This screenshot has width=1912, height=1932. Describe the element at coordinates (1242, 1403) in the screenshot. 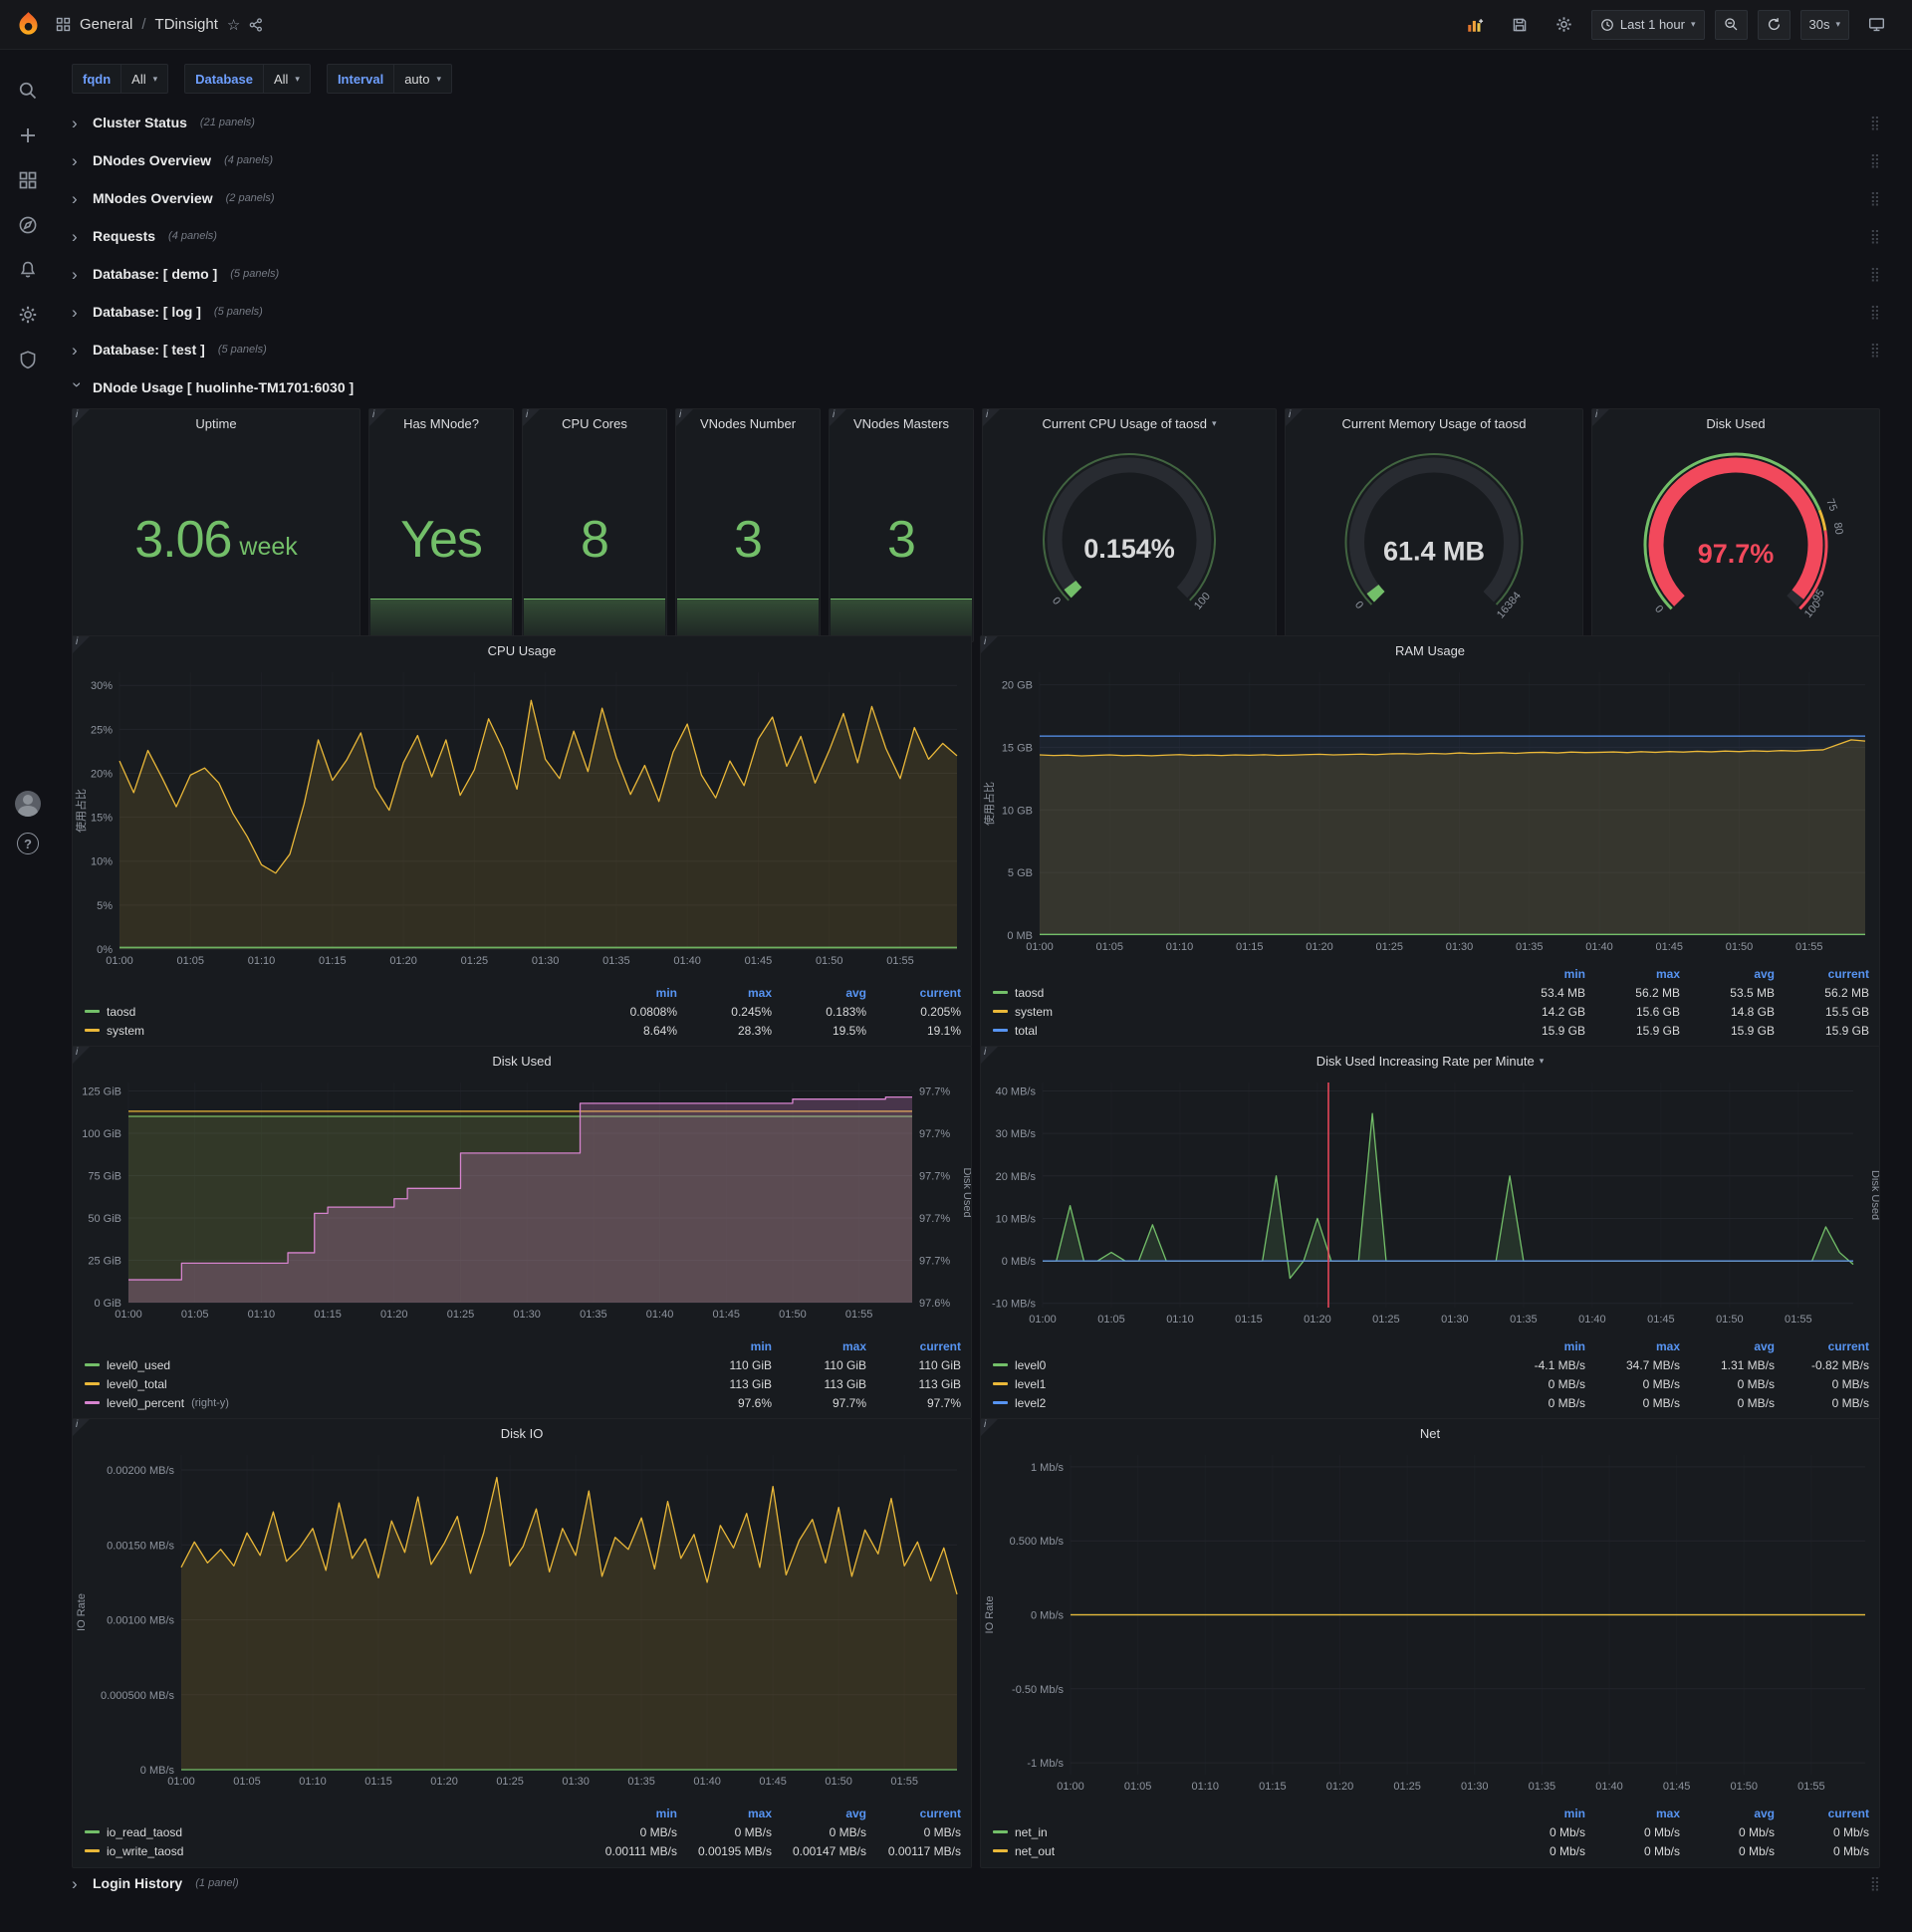

I see `legend-series-level2: level2` at that location.